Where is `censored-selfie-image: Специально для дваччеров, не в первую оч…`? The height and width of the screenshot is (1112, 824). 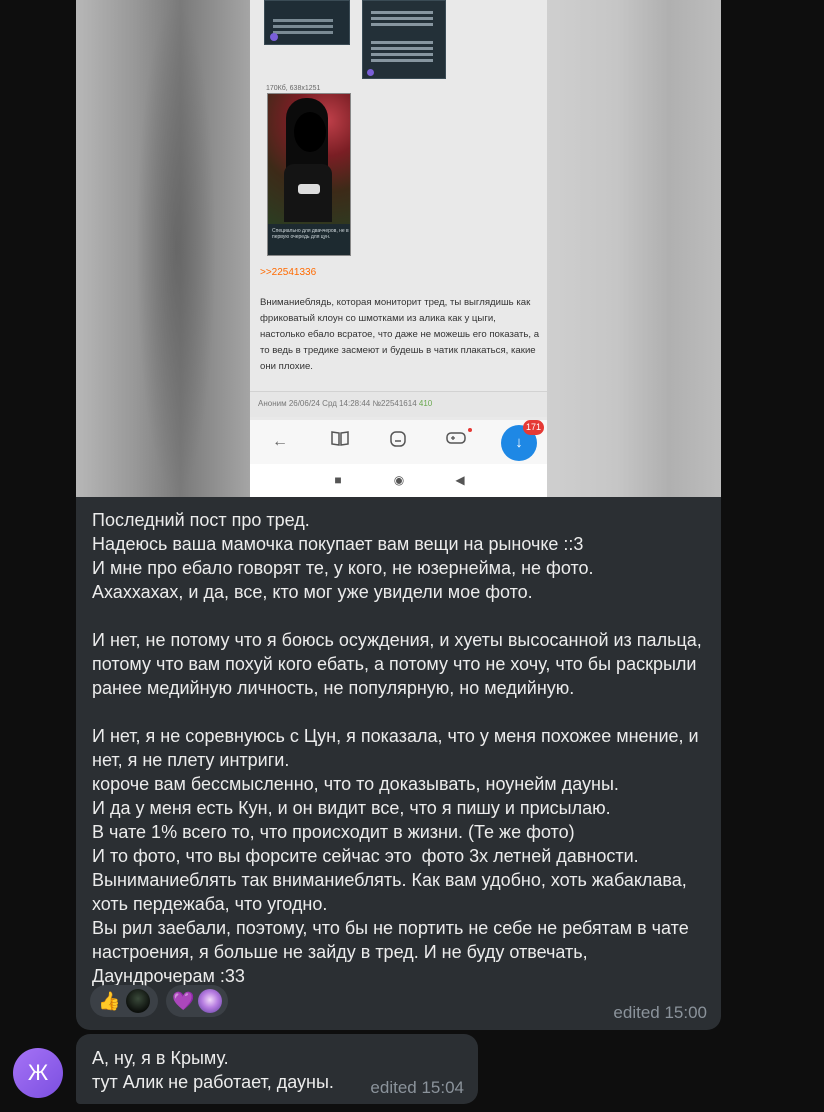 censored-selfie-image: Специально для дваччеров, не в первую оч… is located at coordinates (309, 174).